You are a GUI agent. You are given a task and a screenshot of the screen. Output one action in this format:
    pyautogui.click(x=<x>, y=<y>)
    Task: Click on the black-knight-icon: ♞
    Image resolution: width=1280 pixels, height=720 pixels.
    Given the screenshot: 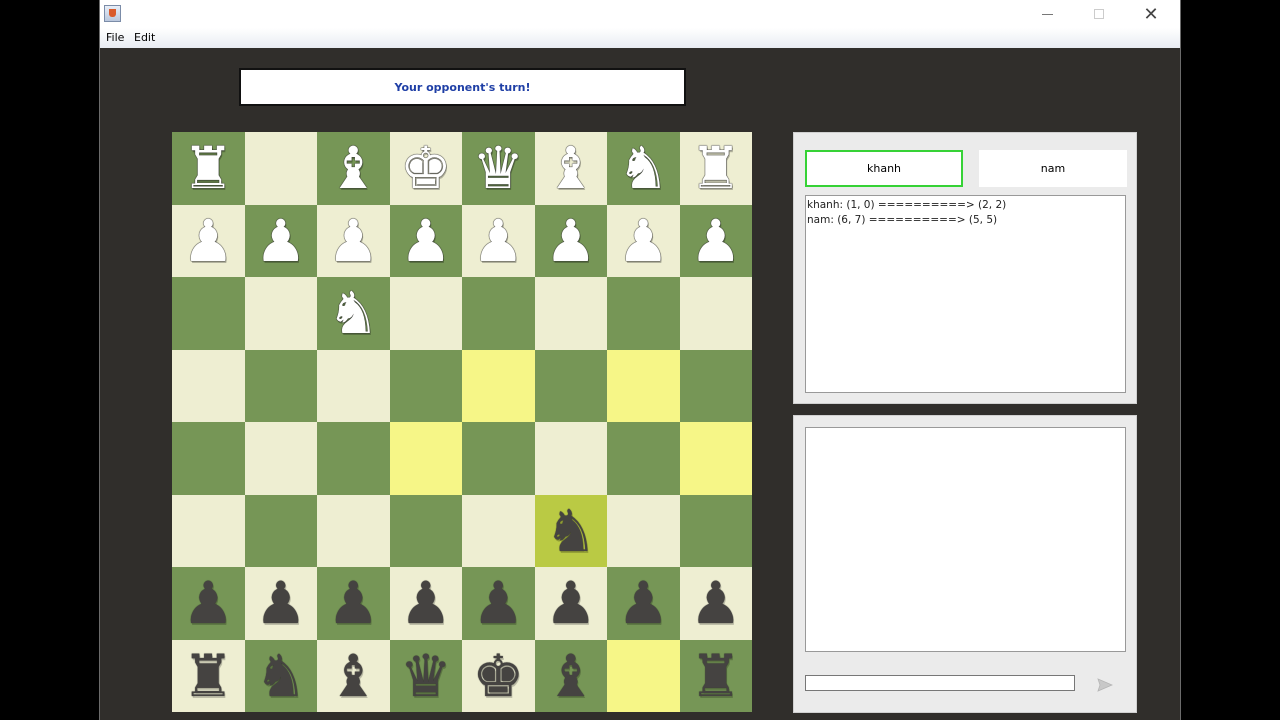 What is the action you would take?
    pyautogui.click(x=281, y=676)
    